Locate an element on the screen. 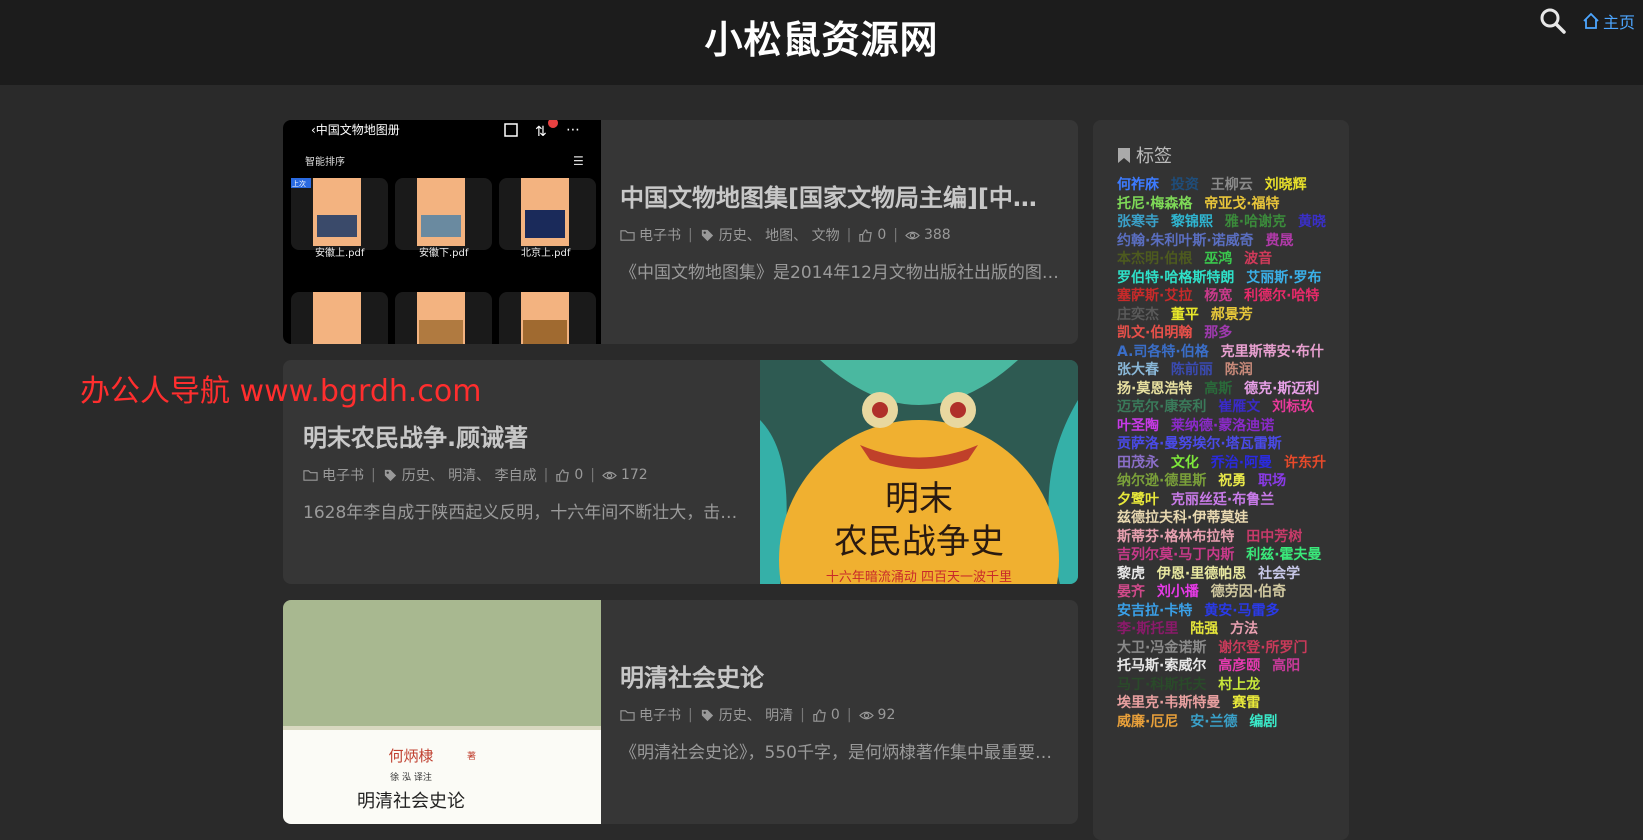 The height and width of the screenshot is (840, 1643). tag-link: 王柳云 is located at coordinates (1232, 185).